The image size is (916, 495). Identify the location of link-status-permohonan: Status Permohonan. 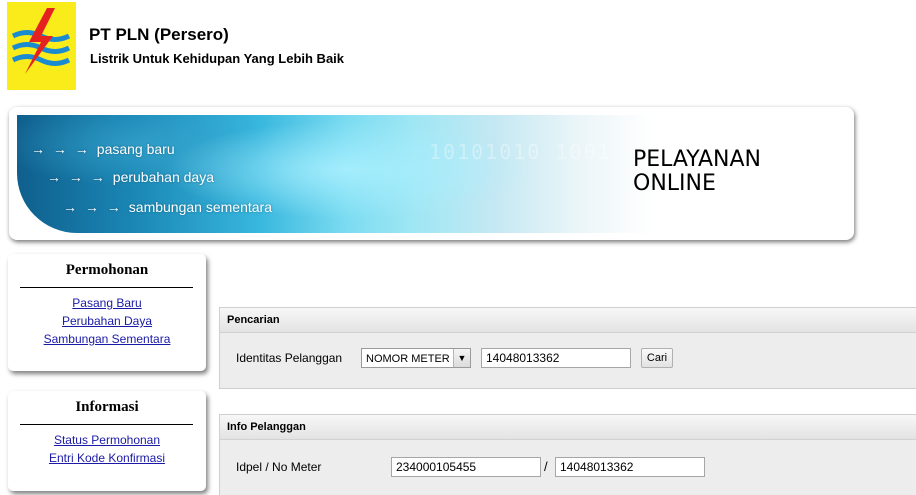
(107, 440).